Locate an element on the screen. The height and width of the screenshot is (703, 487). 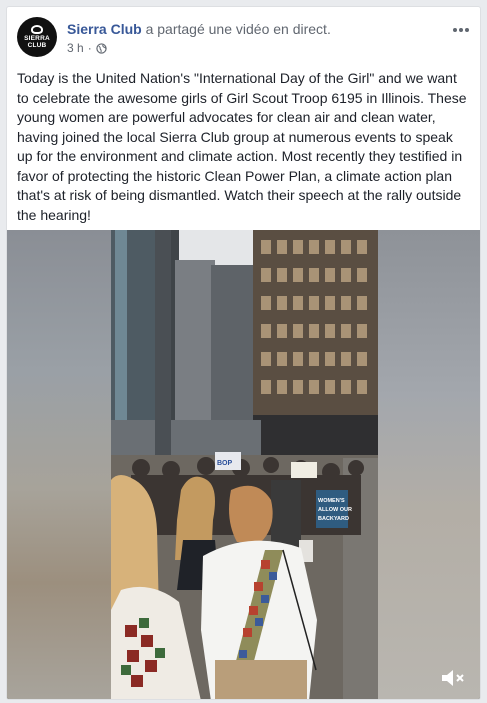
more-options-icon is located at coordinates (461, 30).